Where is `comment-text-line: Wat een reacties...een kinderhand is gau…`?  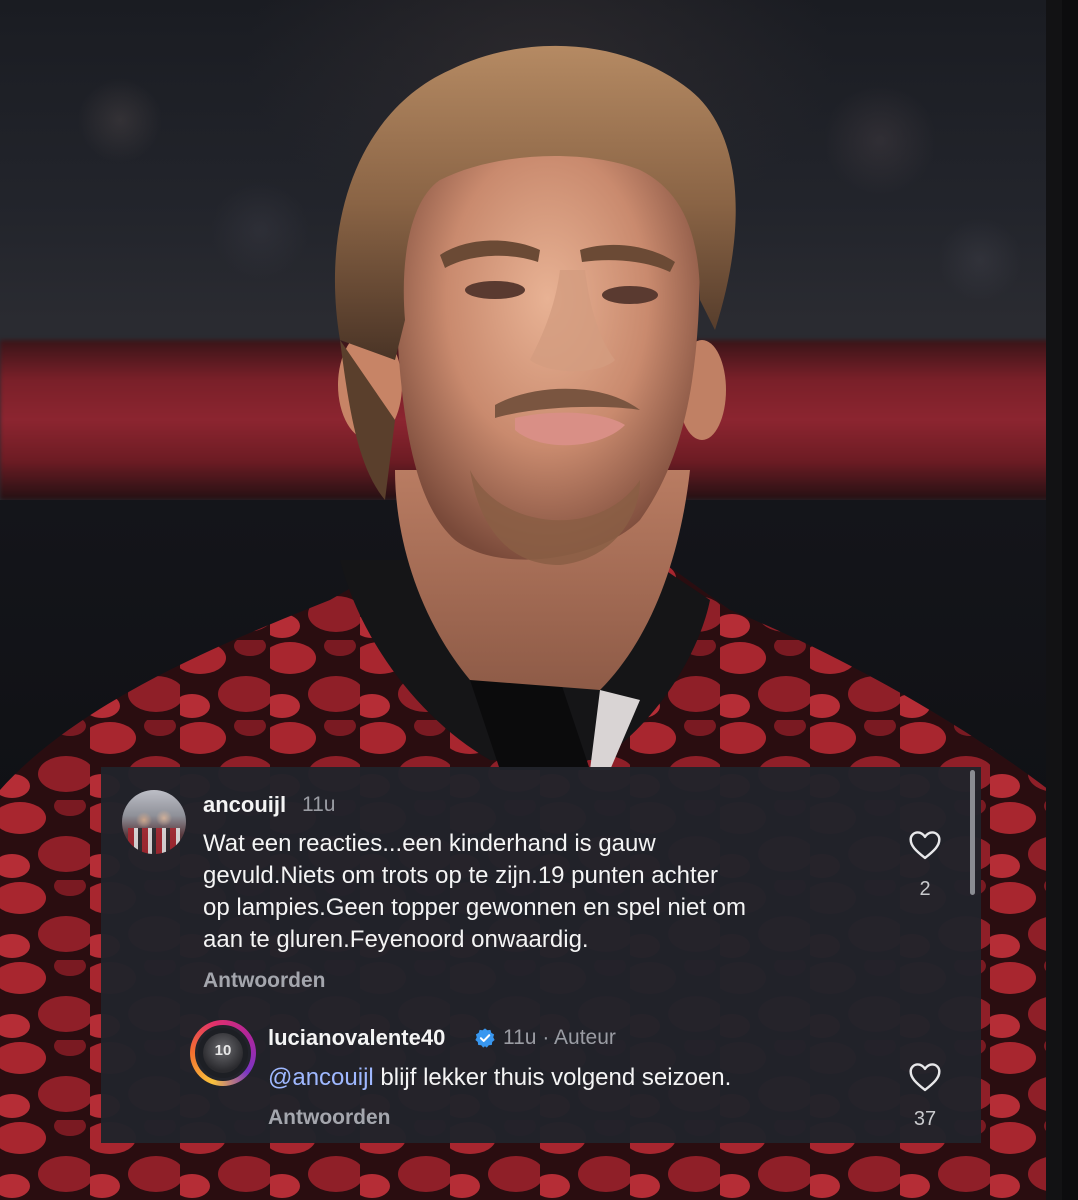 comment-text-line: Wat een reacties...een kinderhand is gau… is located at coordinates (429, 843).